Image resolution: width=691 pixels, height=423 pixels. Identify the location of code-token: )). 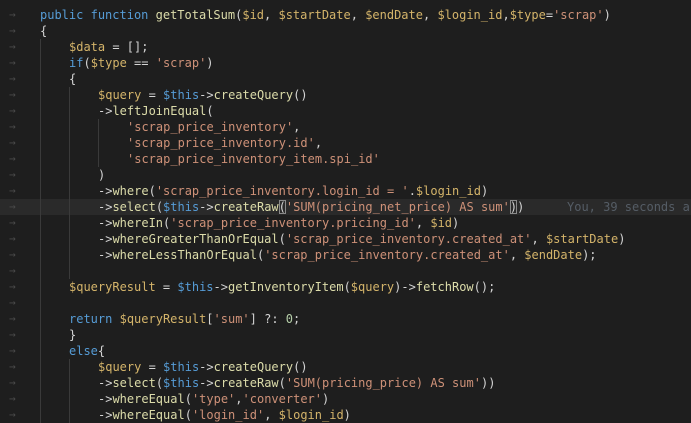
(488, 383).